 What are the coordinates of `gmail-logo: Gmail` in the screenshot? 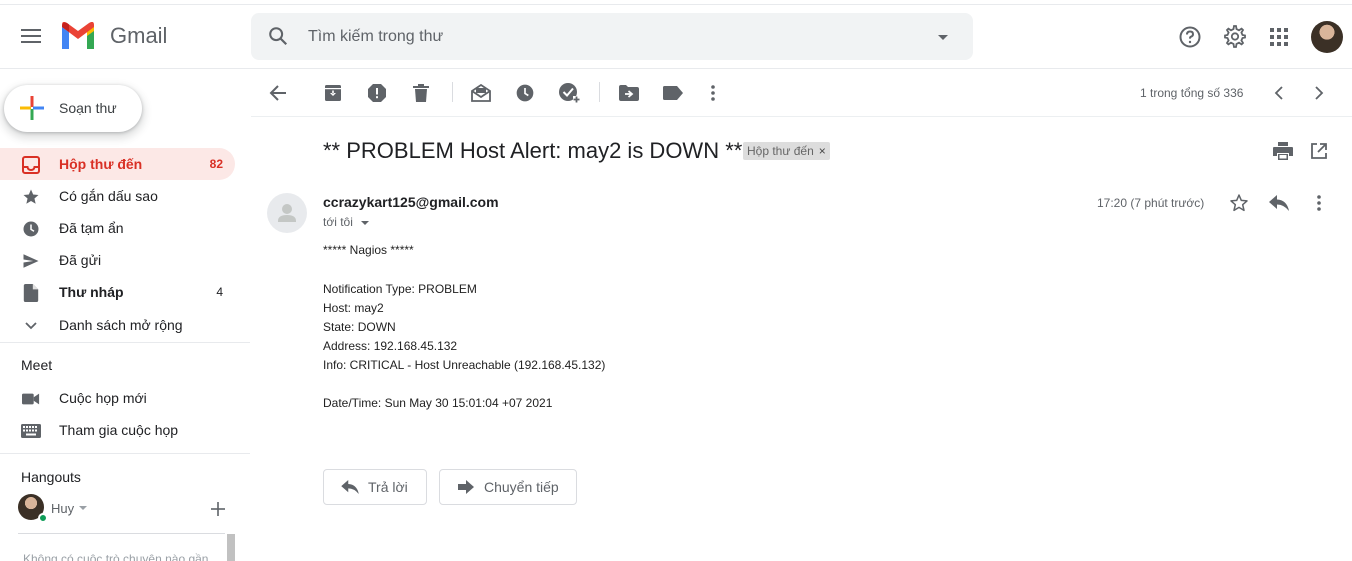 It's located at (113, 35).